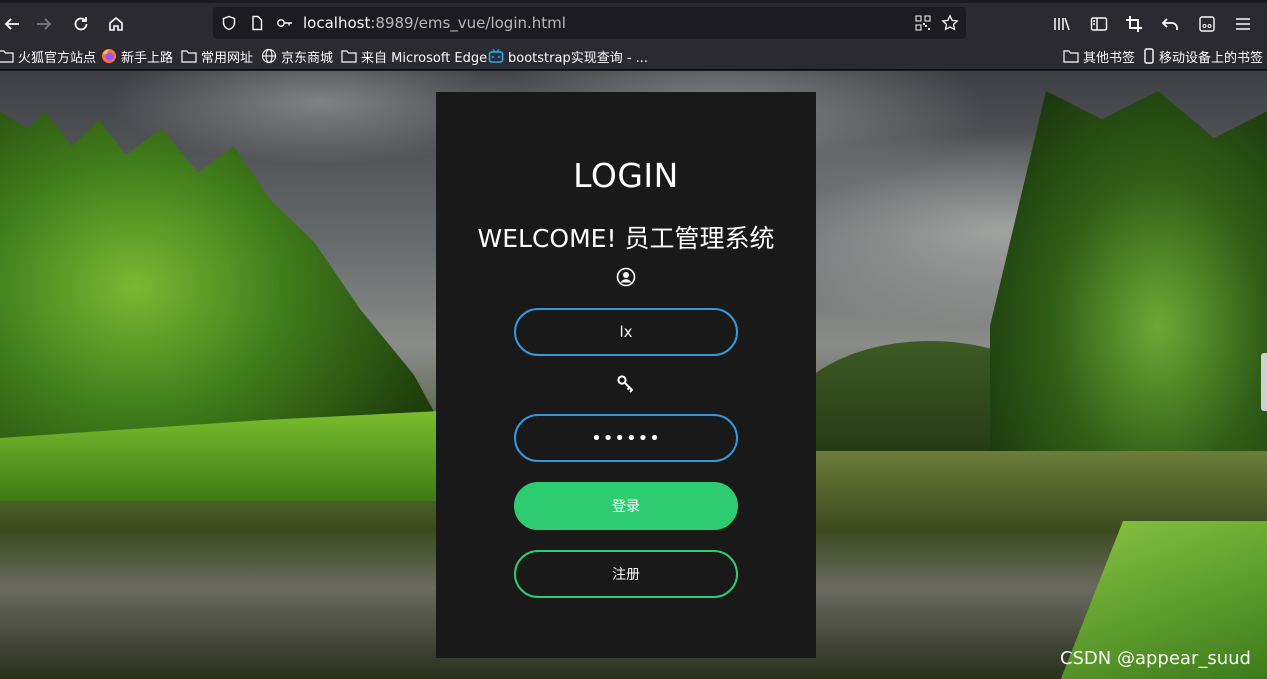 The image size is (1267, 679). Describe the element at coordinates (626, 277) in the screenshot. I see `user-circle-icon` at that location.